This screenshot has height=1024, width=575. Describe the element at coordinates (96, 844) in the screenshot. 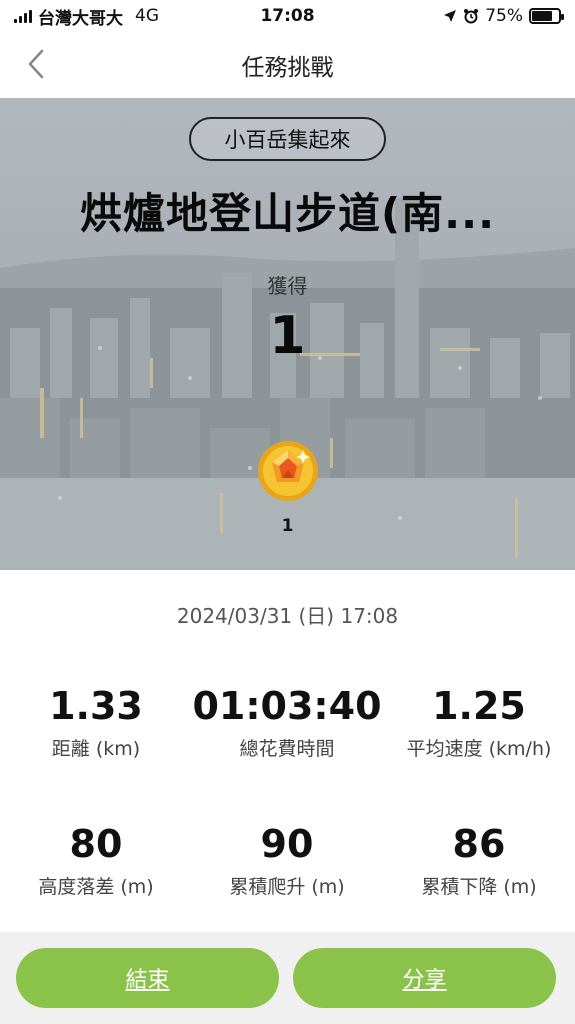

I see `stat-value: 80` at that location.